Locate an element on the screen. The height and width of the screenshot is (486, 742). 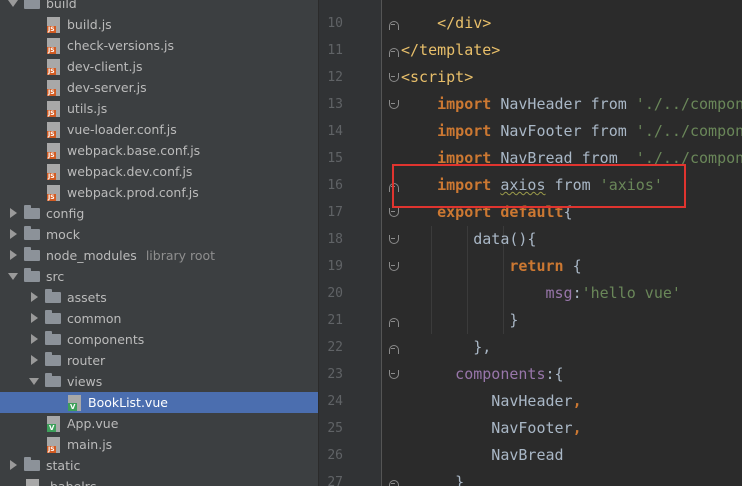
tree-folder-mock: mock is located at coordinates (159, 234).